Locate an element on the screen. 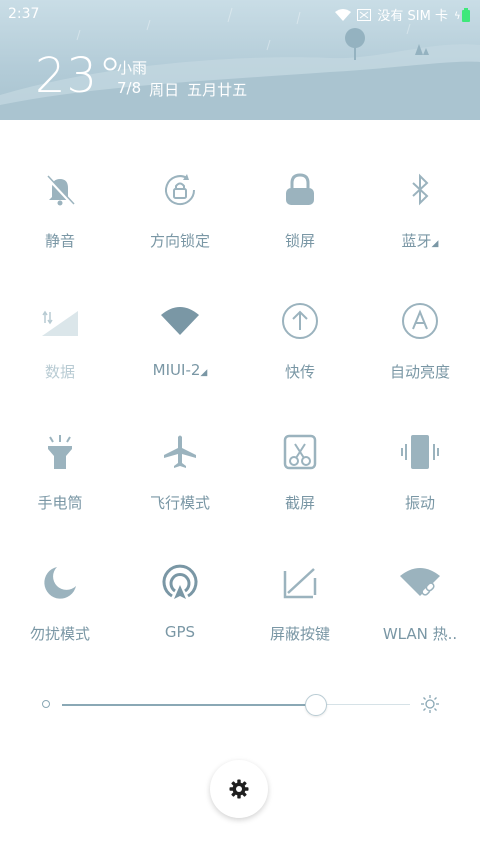  toggle-quick-transfer: 快传 is located at coordinates (300, 336).